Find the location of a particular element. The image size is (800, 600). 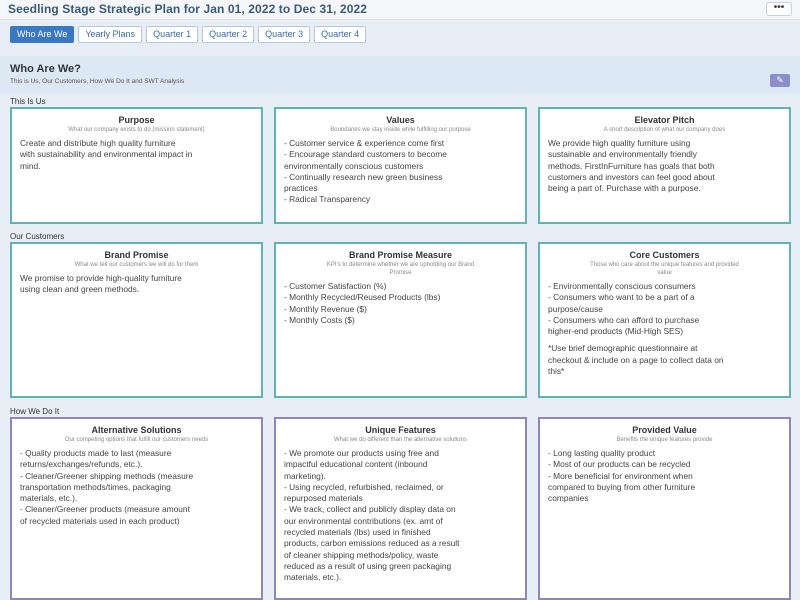

note-line: *Use brief demographic questionnaire at is located at coordinates (623, 348).